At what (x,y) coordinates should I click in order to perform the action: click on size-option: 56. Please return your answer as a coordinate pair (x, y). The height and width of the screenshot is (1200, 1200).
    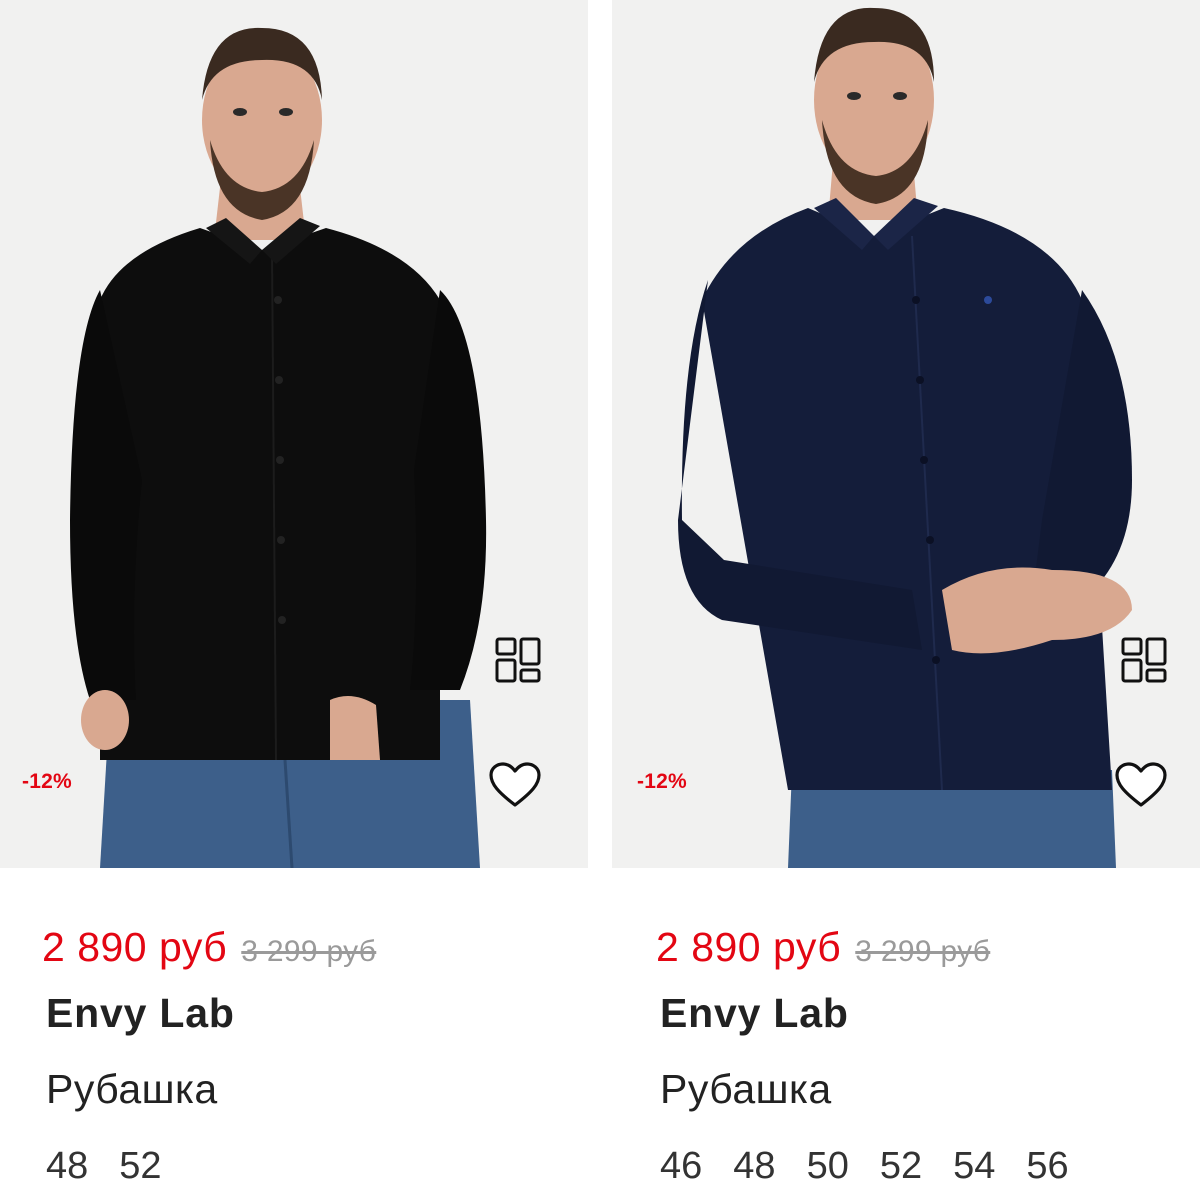
    Looking at the image, I should click on (1047, 1166).